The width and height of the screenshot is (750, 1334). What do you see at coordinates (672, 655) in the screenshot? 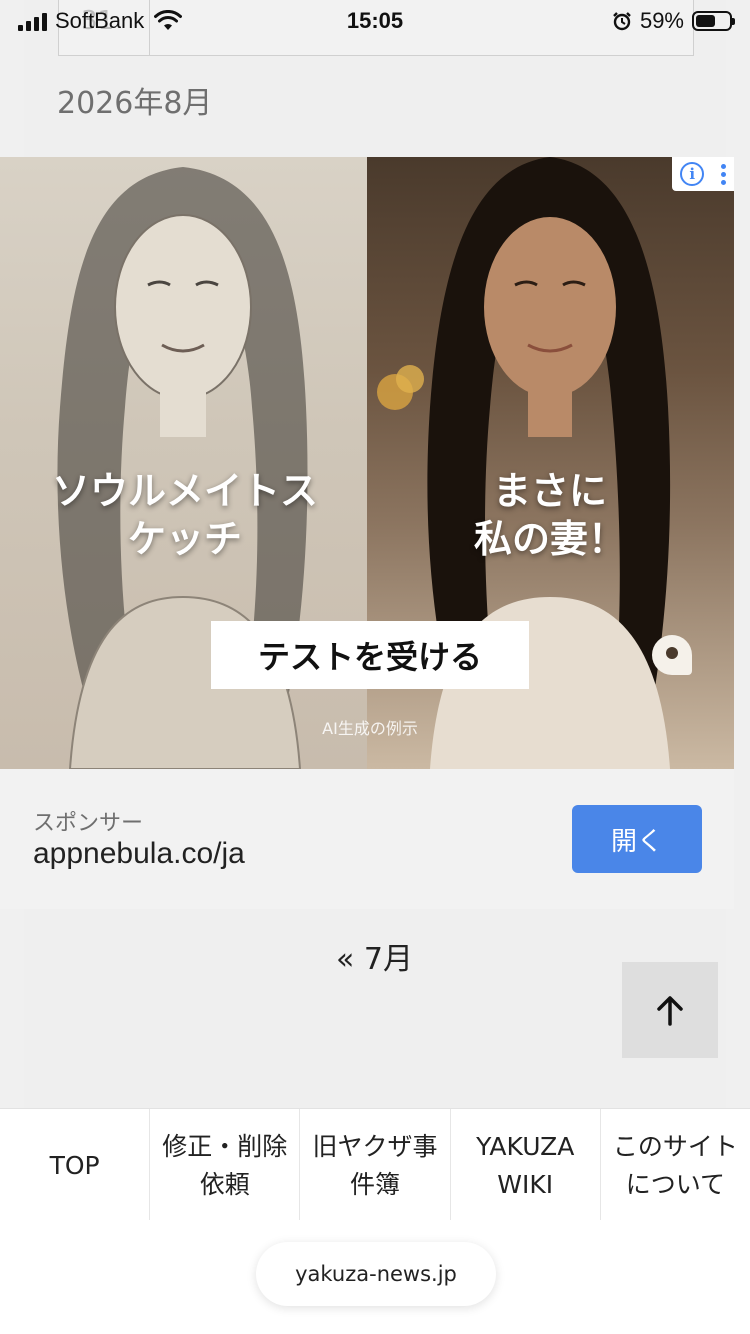
I see `ad-brand-logo` at bounding box center [672, 655].